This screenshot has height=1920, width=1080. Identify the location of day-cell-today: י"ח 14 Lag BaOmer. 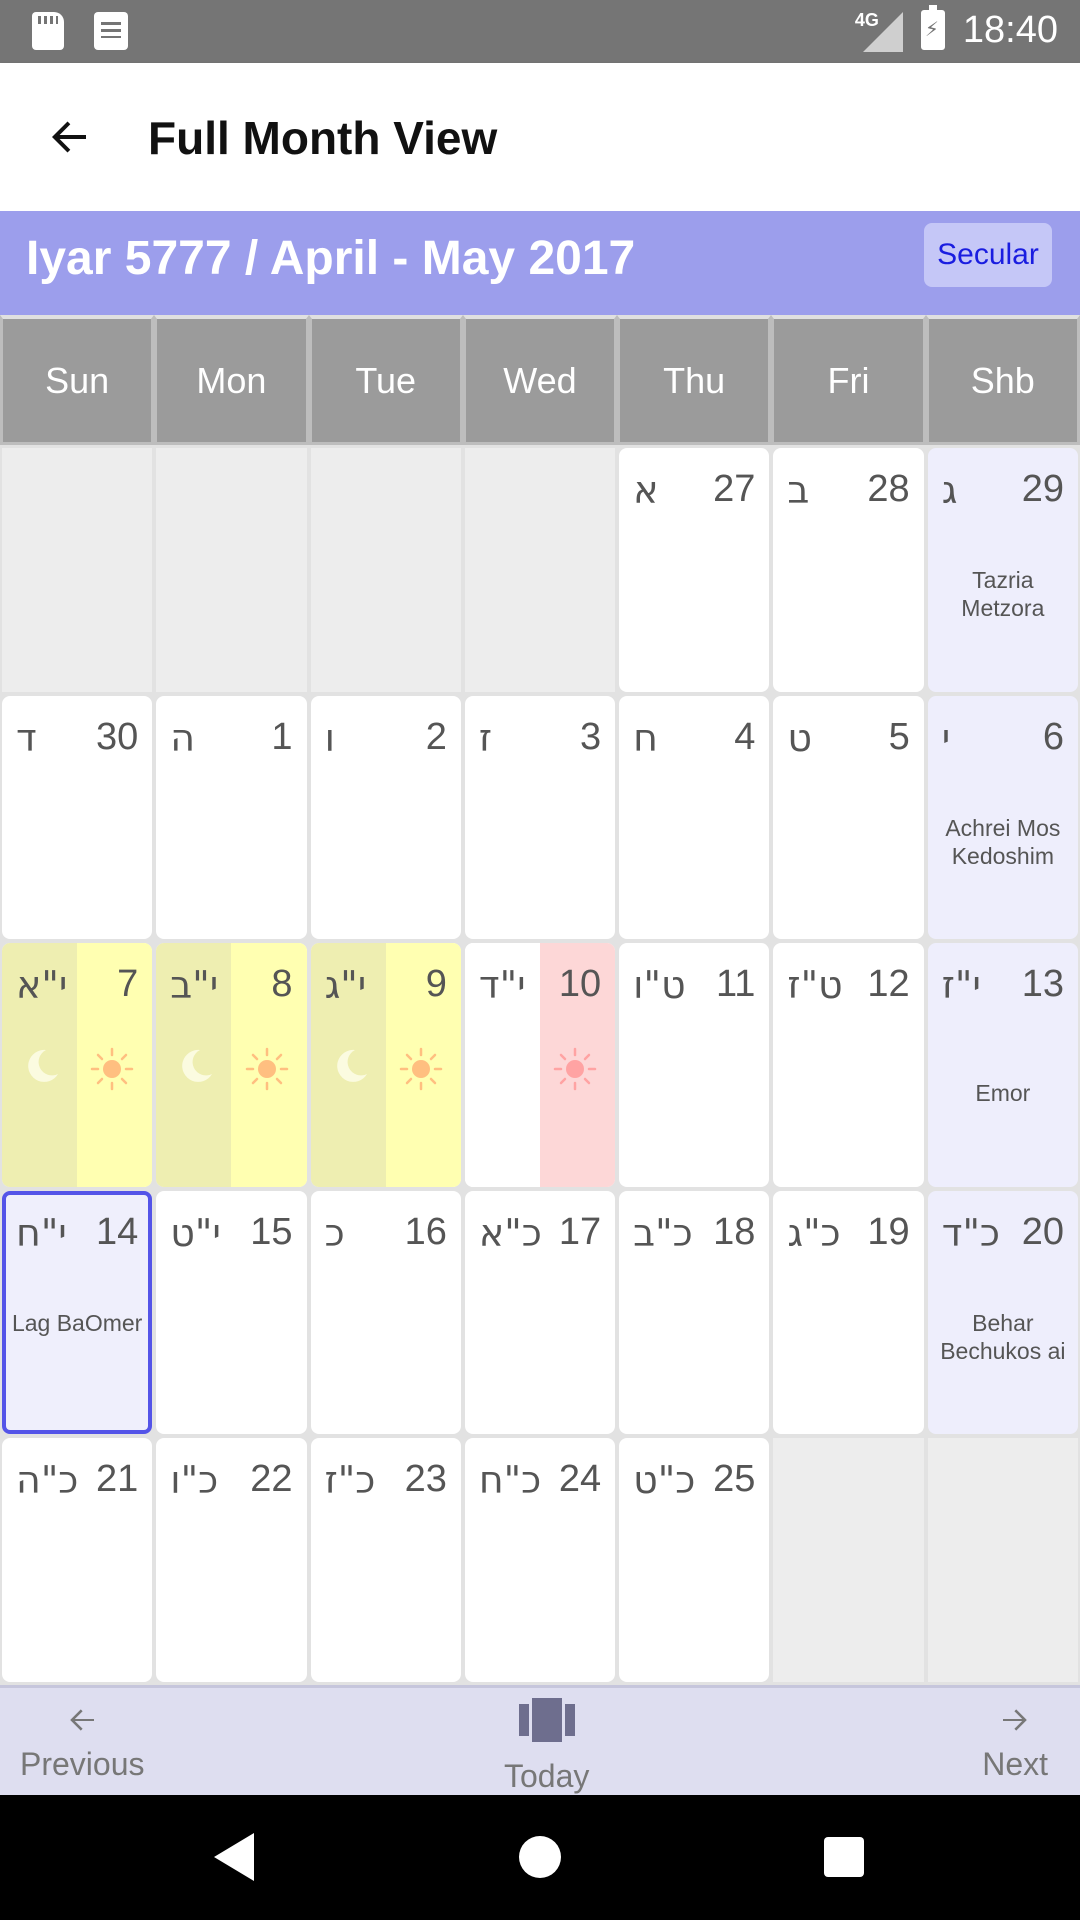
(77, 1312).